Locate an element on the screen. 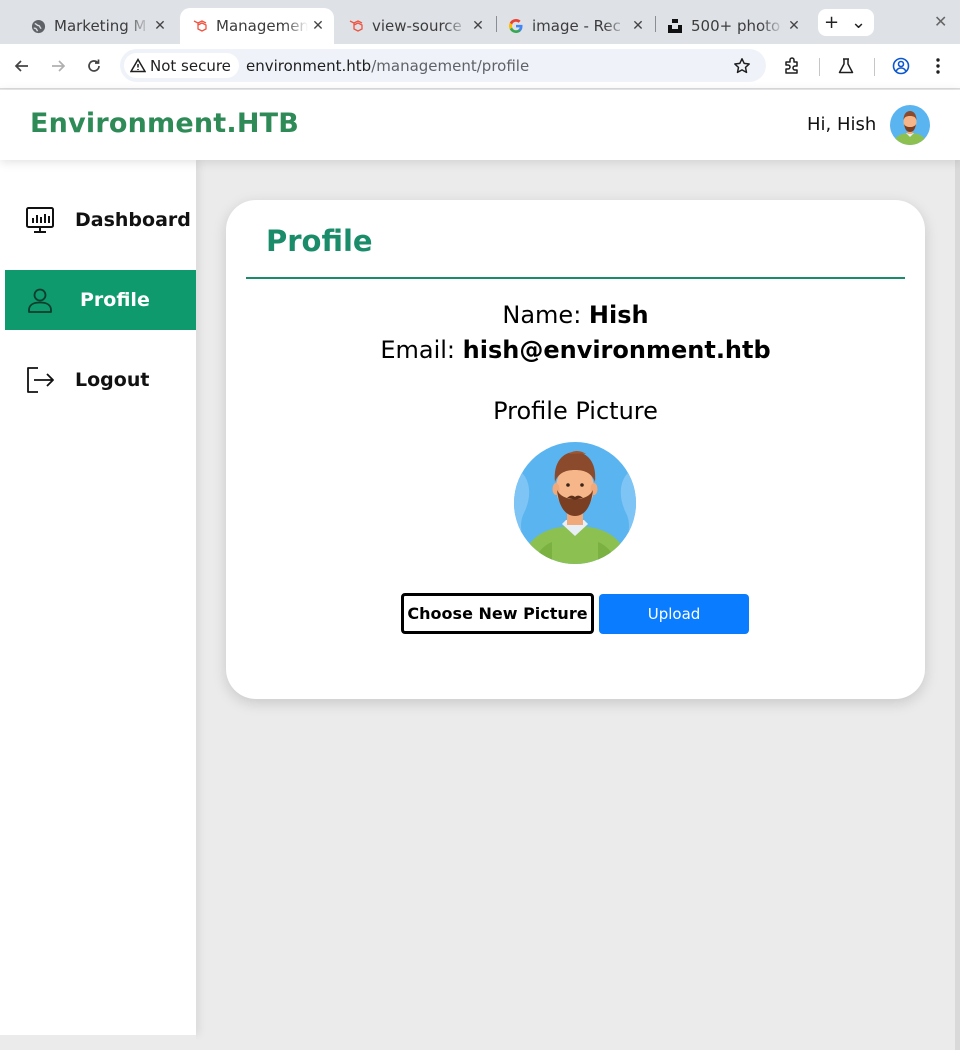 This screenshot has width=960, height=1050. user-greeting: Hi, Hish is located at coordinates (842, 124).